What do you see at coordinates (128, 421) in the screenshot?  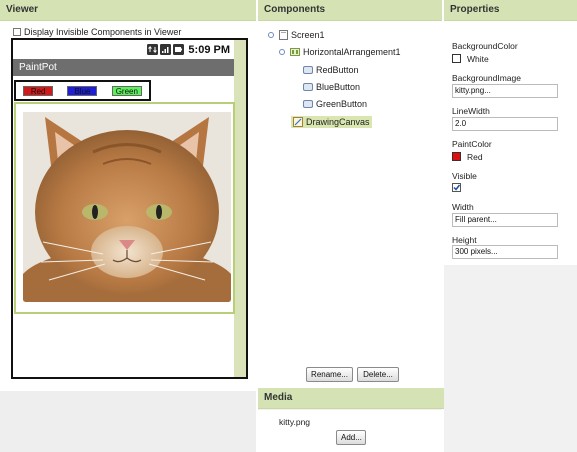 I see `viewer-footer-area` at bounding box center [128, 421].